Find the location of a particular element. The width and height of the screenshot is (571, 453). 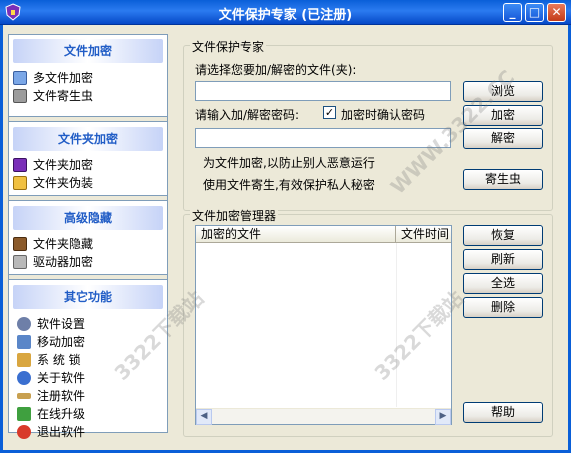

section-header: 高级隐藏 is located at coordinates (88, 218).